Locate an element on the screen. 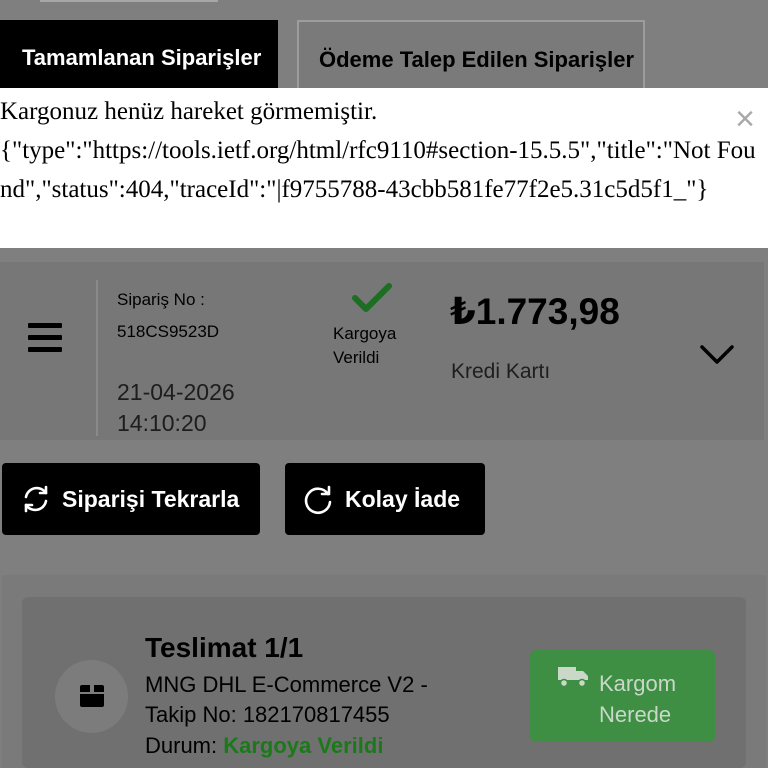 The width and height of the screenshot is (768, 768). track-label-line1: Kargom is located at coordinates (638, 683).